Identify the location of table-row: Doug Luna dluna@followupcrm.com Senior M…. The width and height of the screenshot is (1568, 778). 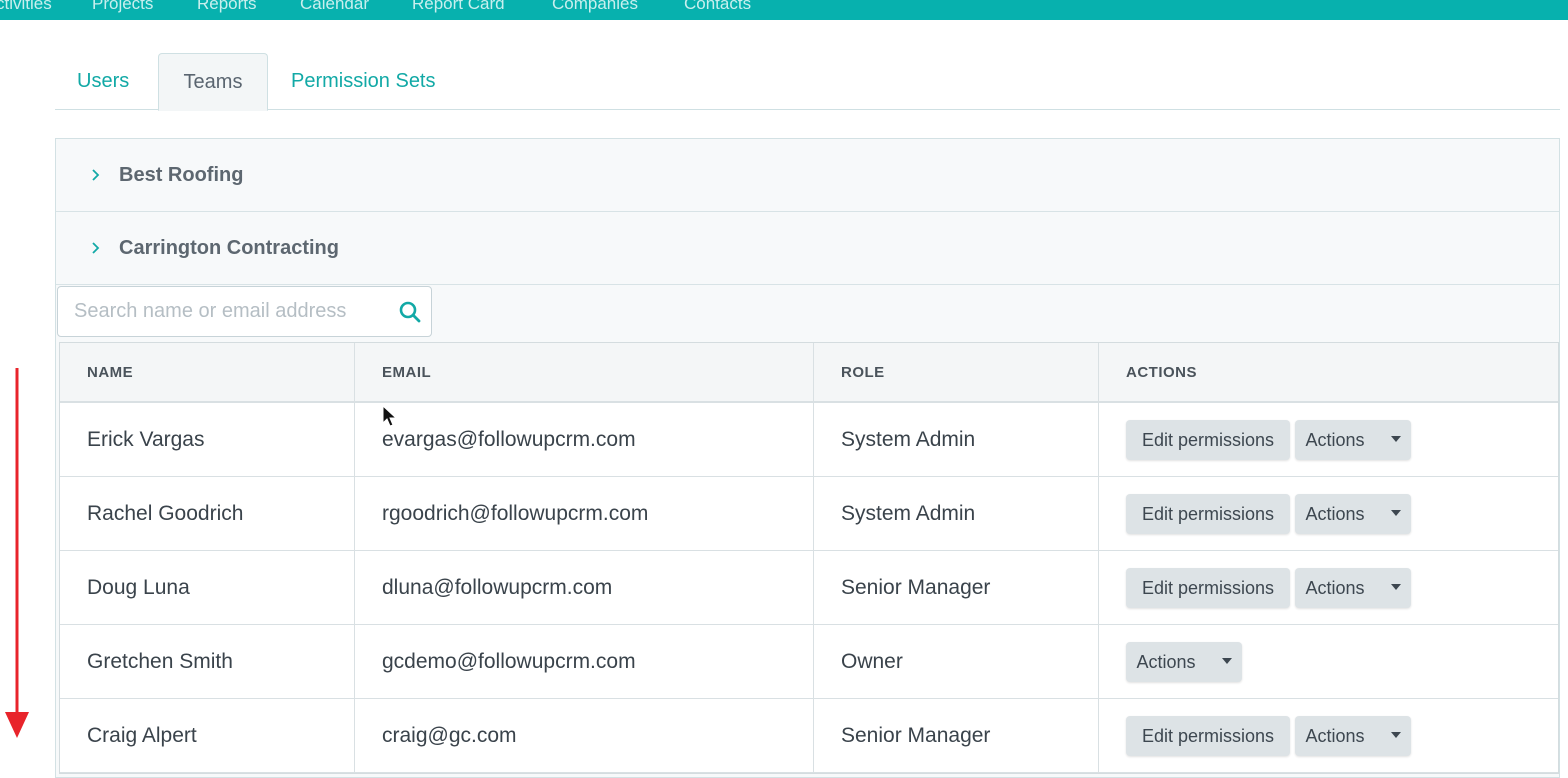
(809, 588).